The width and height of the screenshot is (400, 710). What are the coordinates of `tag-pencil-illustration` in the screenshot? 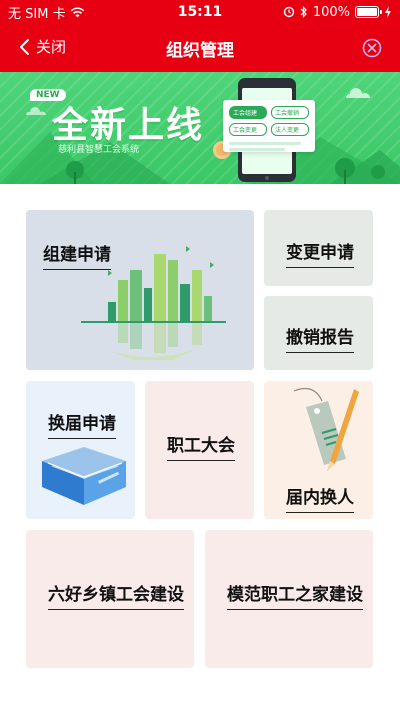 It's located at (326, 429).